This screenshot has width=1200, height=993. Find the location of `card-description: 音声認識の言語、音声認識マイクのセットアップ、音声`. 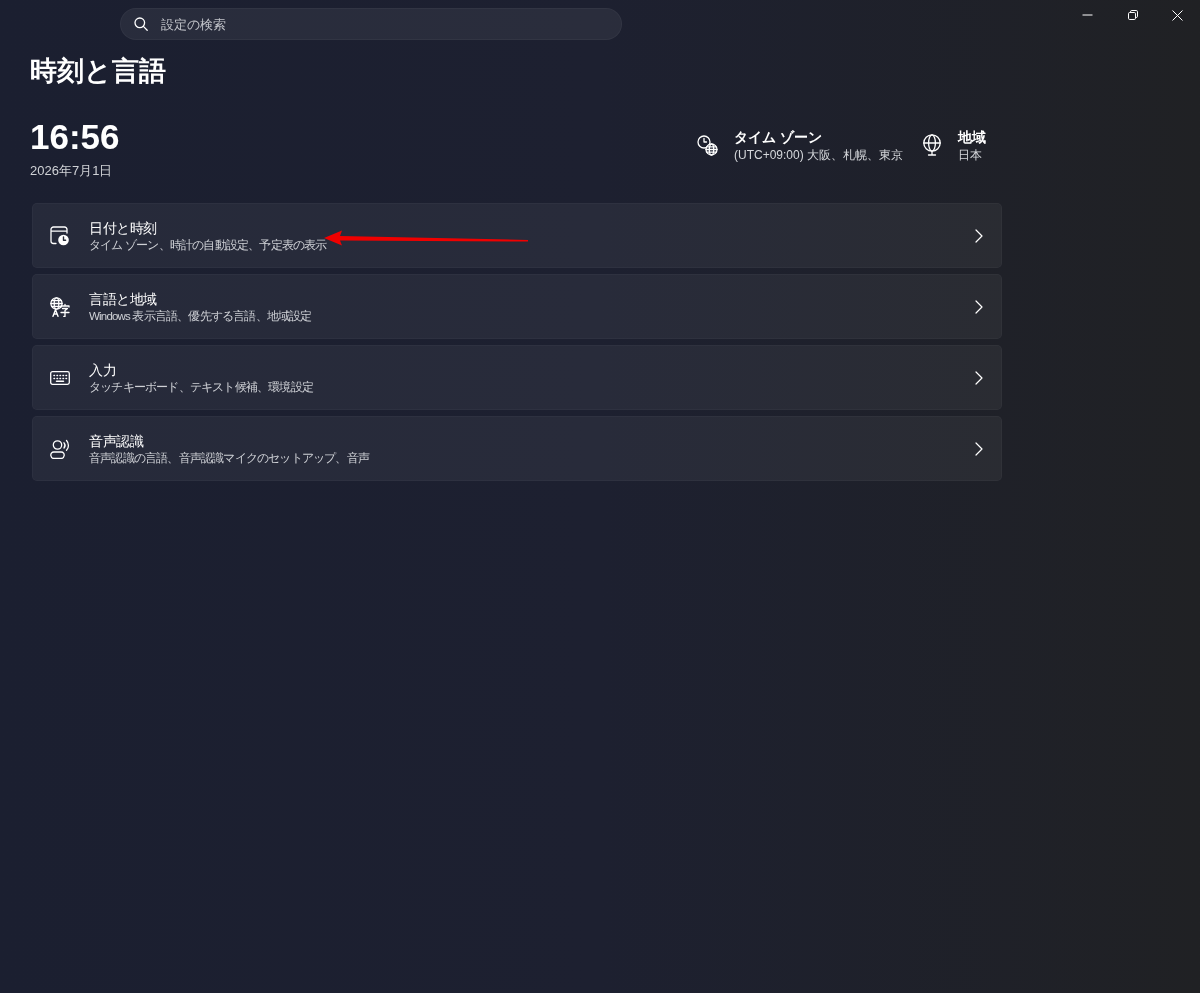

card-description: 音声認識の言語、音声認識マイクのセットアップ、音声 is located at coordinates (229, 458).